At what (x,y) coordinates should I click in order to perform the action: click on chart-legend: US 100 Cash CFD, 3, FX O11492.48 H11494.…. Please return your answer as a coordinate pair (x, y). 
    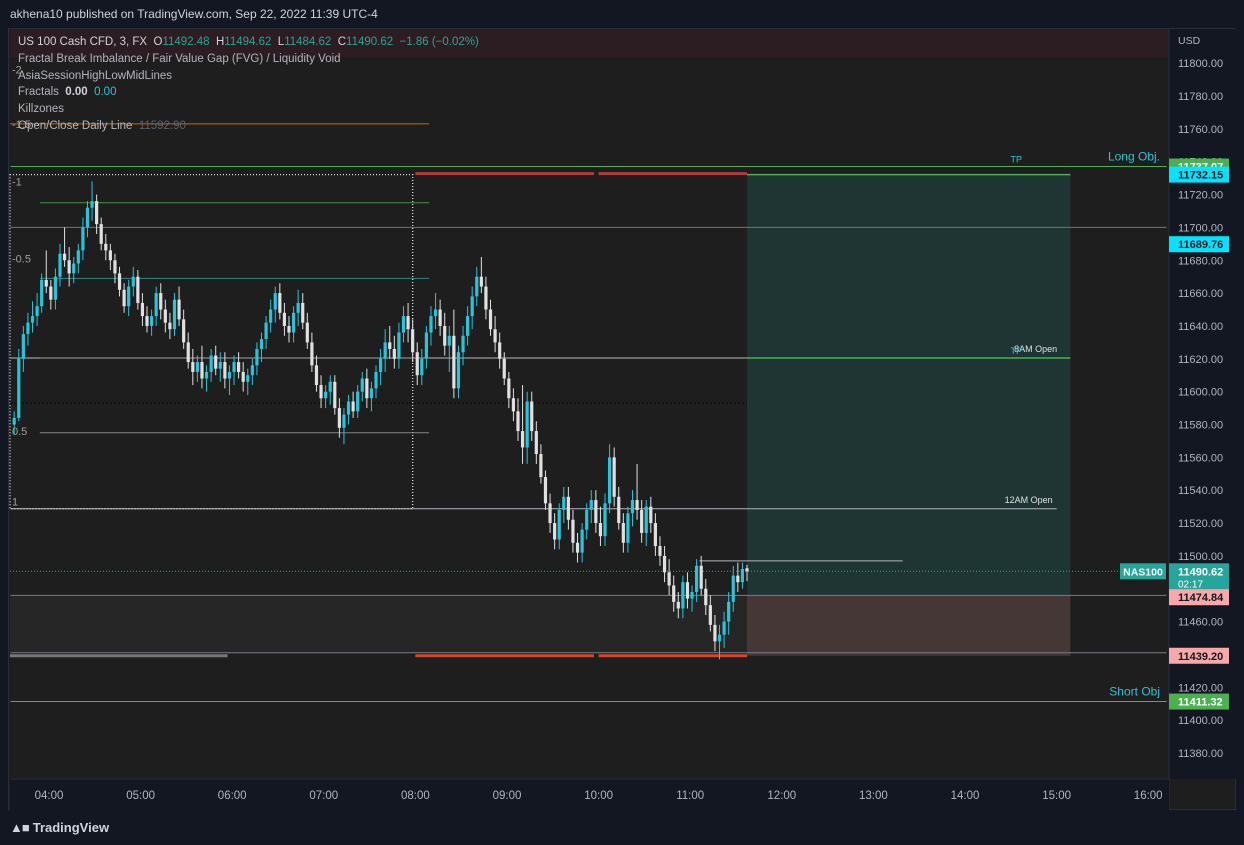
    Looking at the image, I should click on (248, 84).